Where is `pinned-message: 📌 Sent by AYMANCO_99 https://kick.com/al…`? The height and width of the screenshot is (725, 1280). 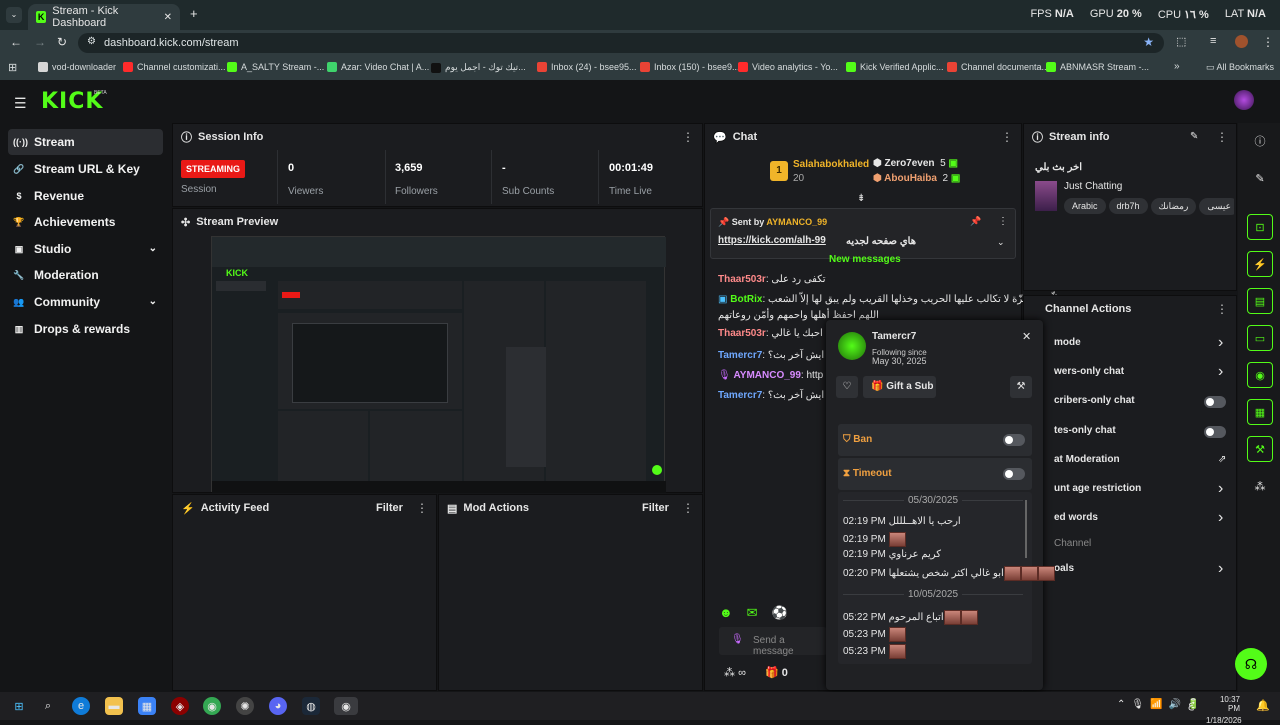 pinned-message: 📌 Sent by AYMANCO_99 https://kick.com/al… is located at coordinates (863, 233).